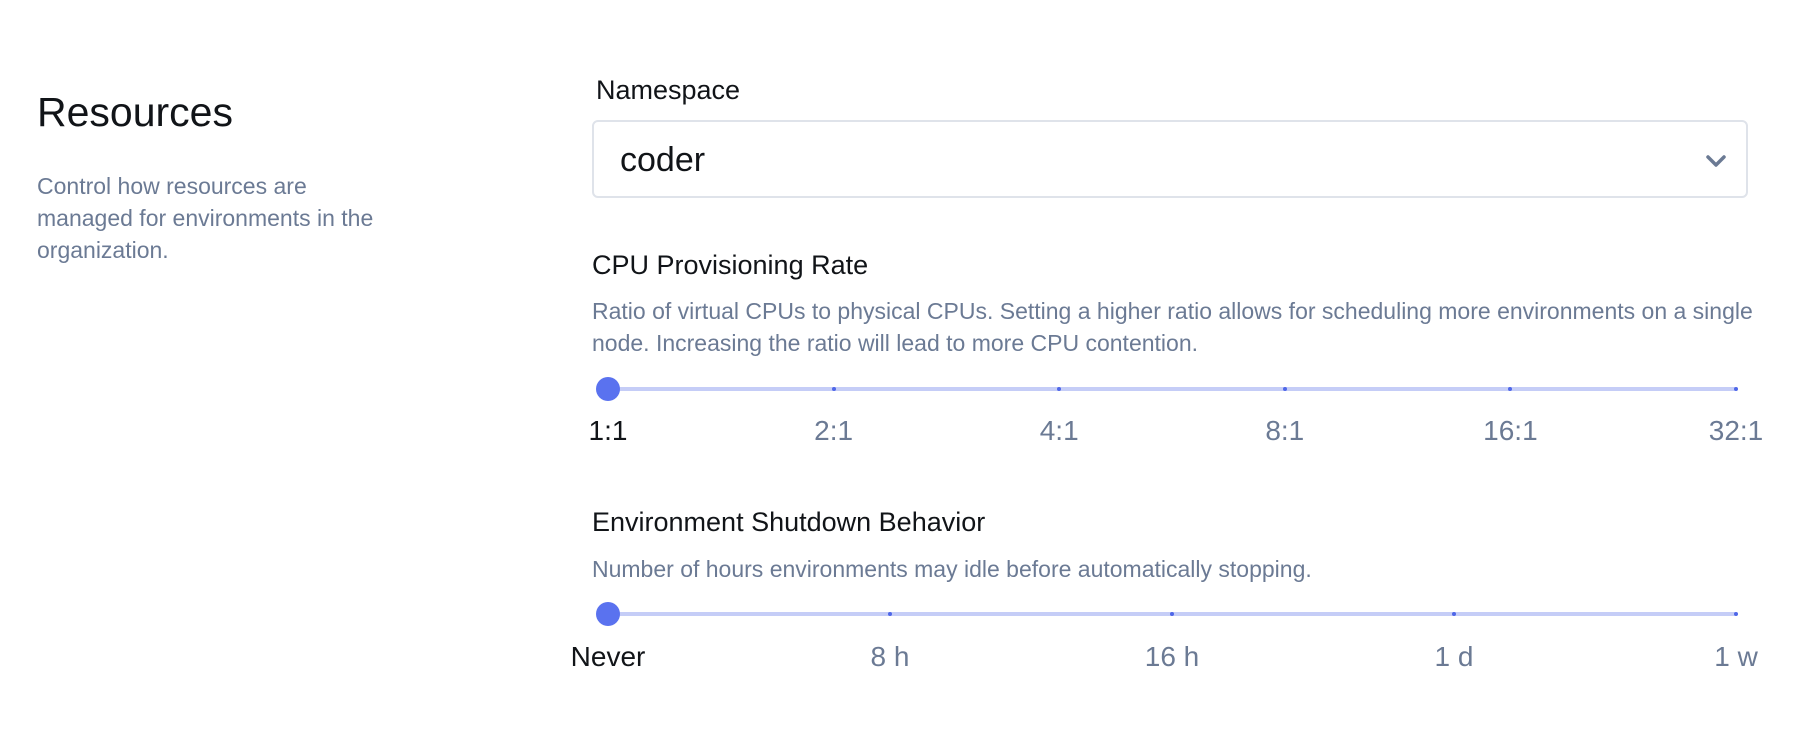 The image size is (1800, 748). Describe the element at coordinates (1716, 161) in the screenshot. I see `chevron-down-icon` at that location.